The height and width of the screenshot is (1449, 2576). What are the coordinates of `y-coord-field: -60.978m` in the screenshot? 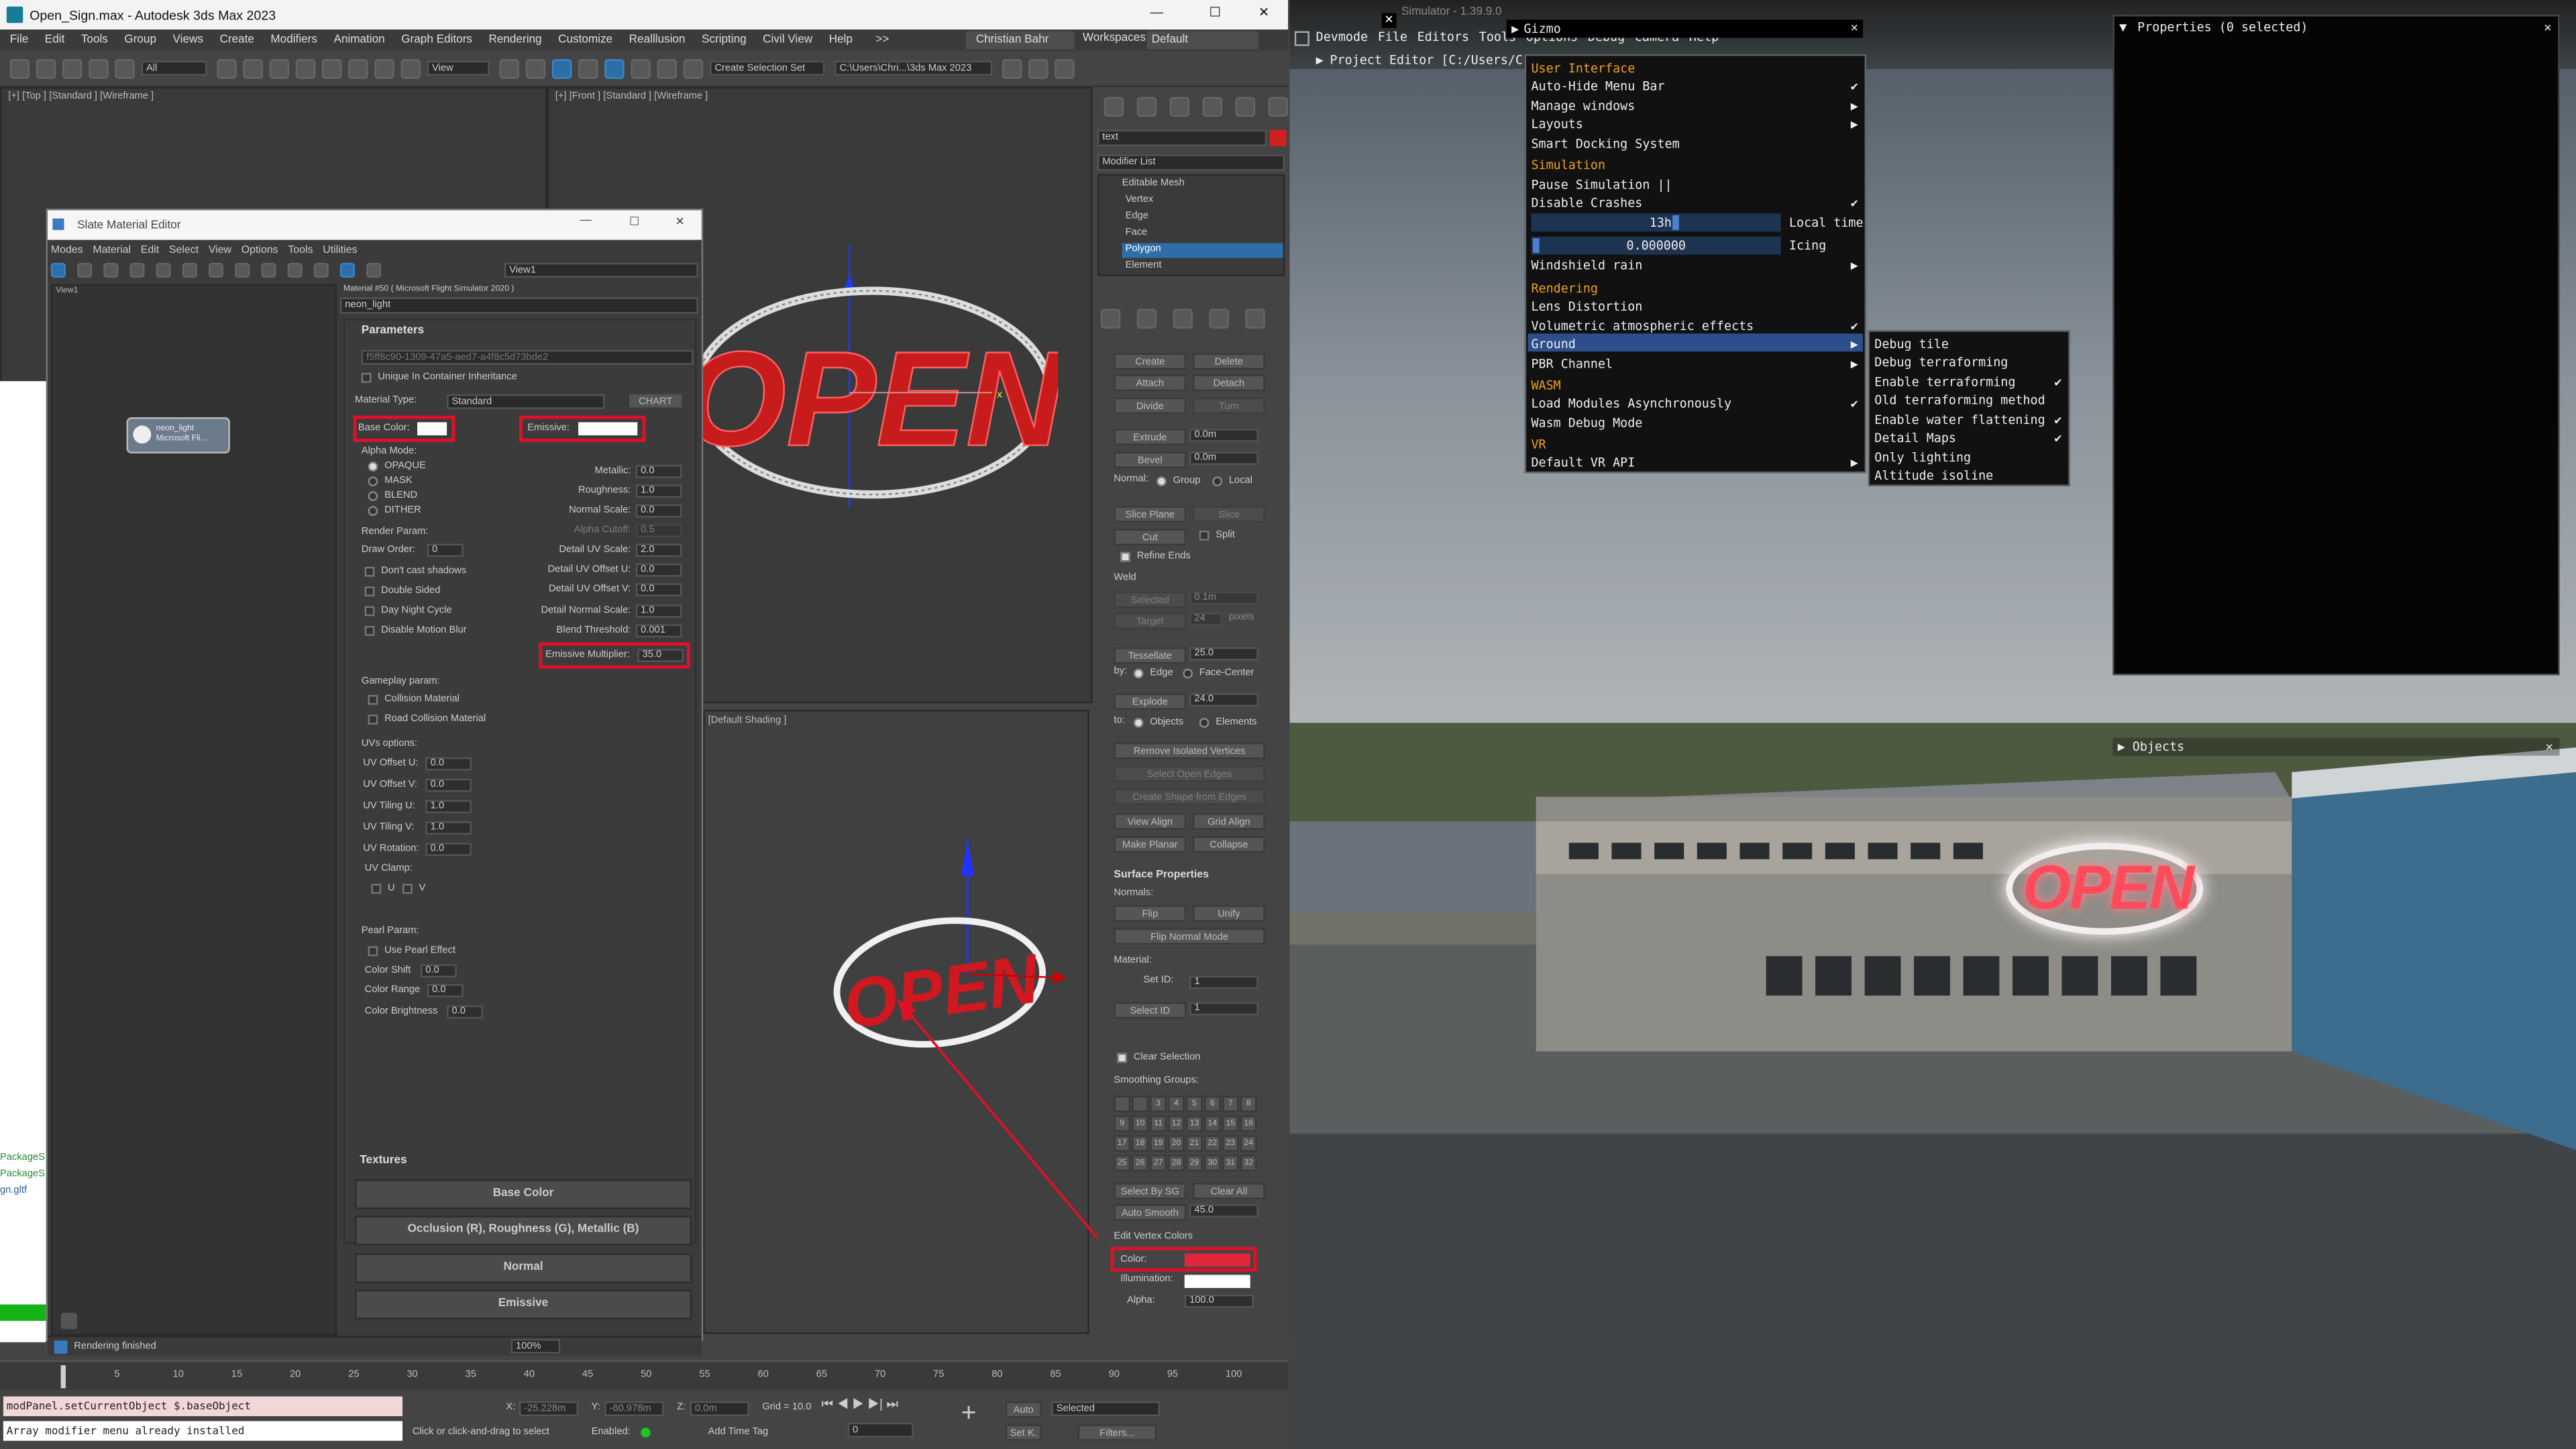 It's located at (634, 1409).